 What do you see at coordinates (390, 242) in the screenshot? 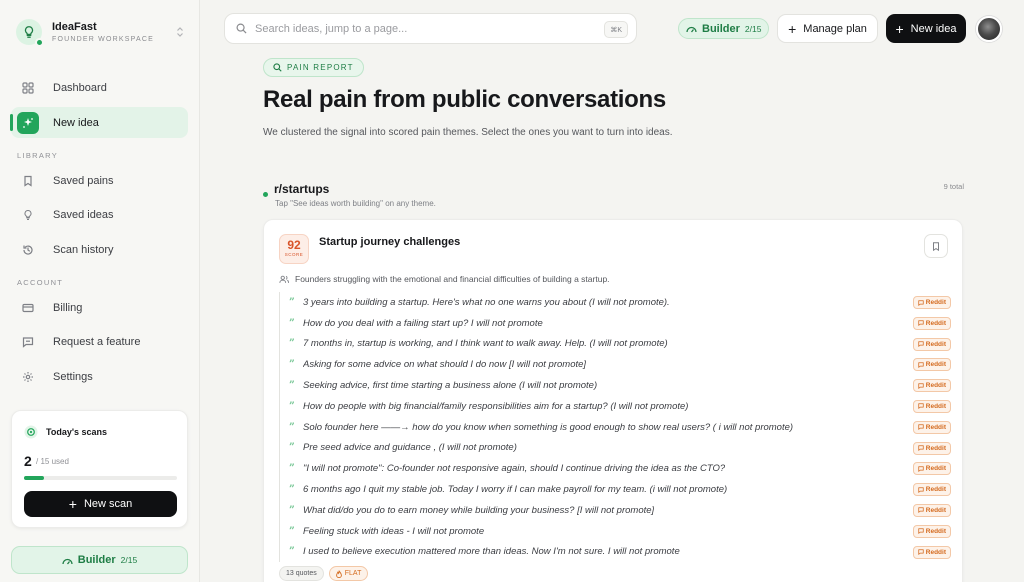
I see `theme-title: Startup journey challenges` at bounding box center [390, 242].